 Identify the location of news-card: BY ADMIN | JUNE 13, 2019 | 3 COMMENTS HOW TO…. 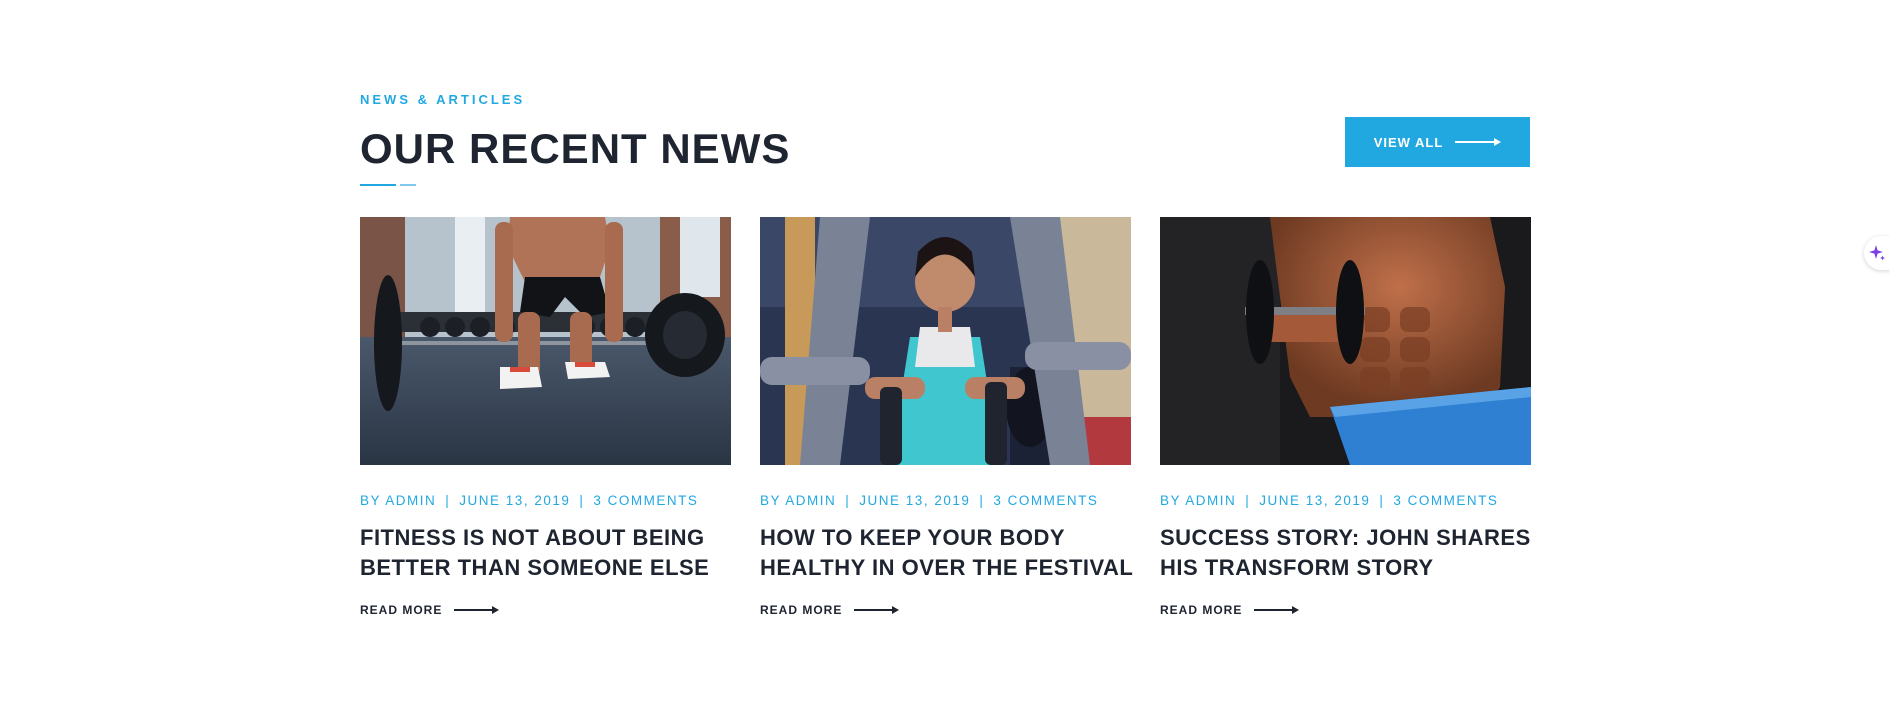
(946, 417).